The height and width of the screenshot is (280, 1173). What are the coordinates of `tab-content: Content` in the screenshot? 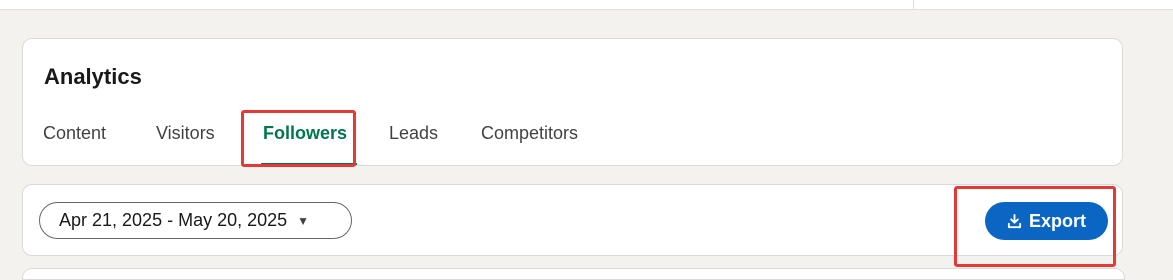 It's located at (74, 141).